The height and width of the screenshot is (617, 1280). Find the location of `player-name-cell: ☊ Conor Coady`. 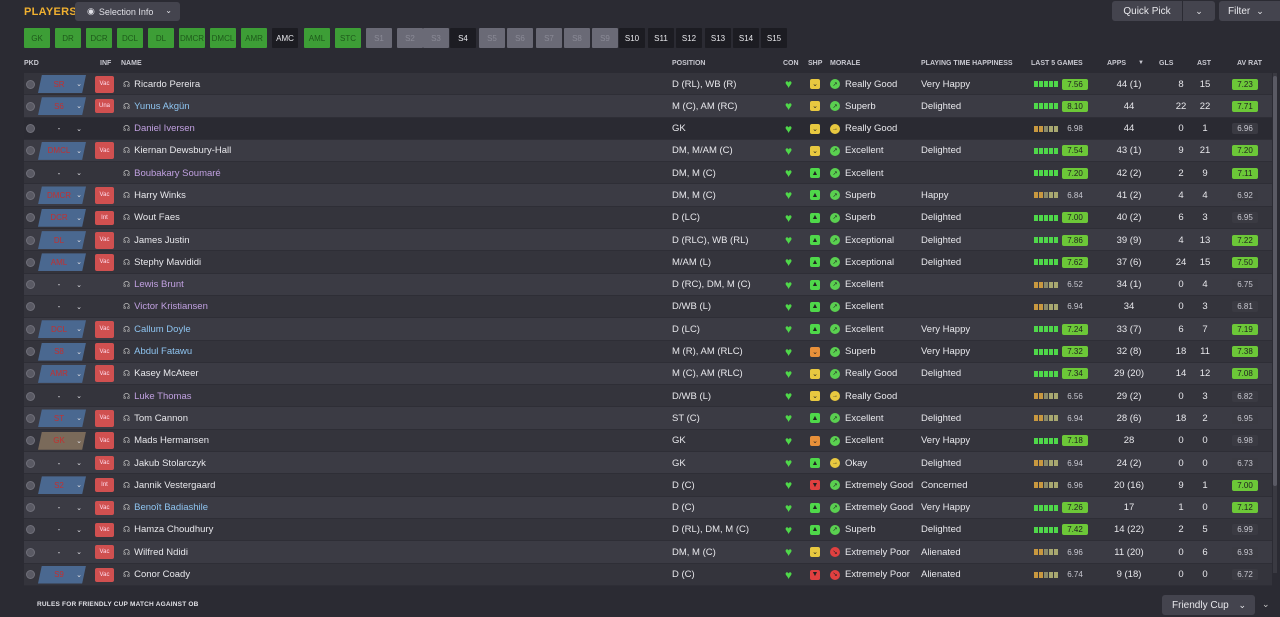

player-name-cell: ☊ Conor Coady is located at coordinates (156, 575).